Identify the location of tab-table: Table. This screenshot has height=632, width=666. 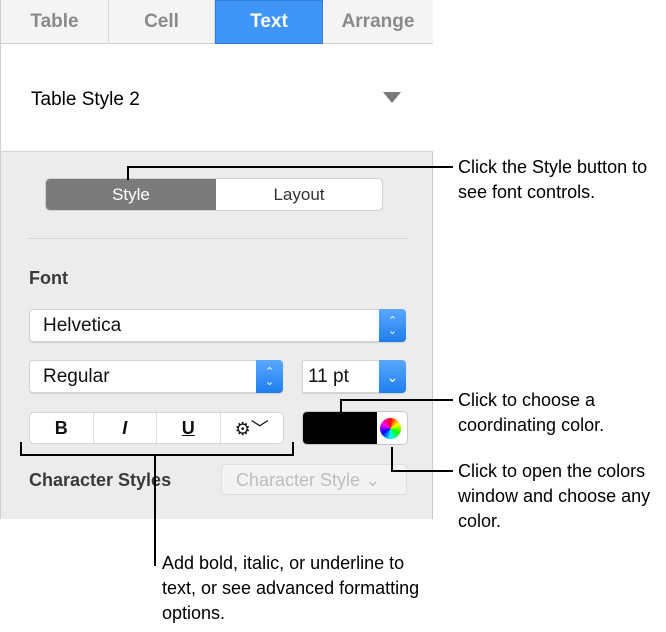
(55, 22).